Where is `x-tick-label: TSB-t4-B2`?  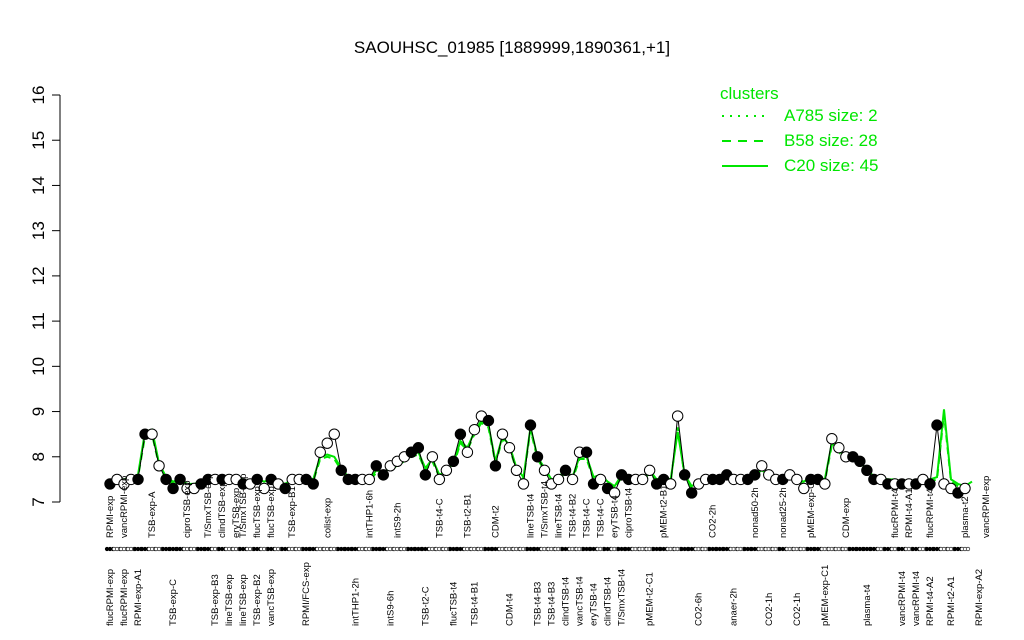
x-tick-label: TSB-t4-B2 is located at coordinates (573, 516).